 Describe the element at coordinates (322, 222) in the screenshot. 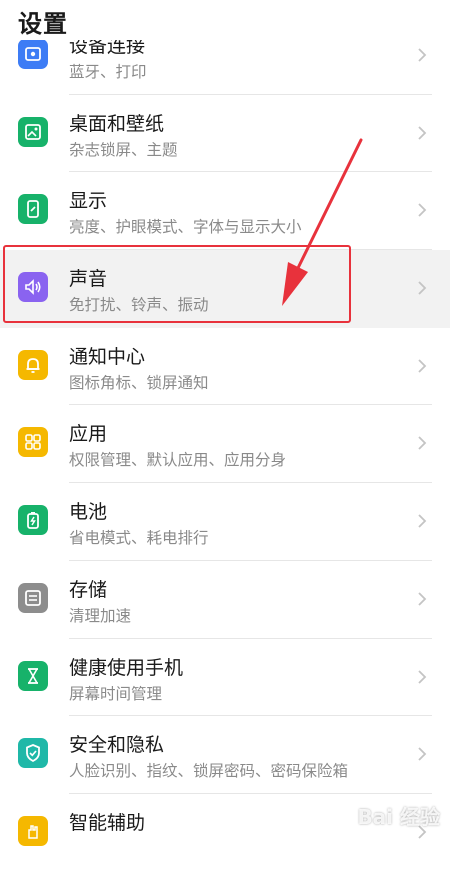

I see `annotation-arrow` at that location.